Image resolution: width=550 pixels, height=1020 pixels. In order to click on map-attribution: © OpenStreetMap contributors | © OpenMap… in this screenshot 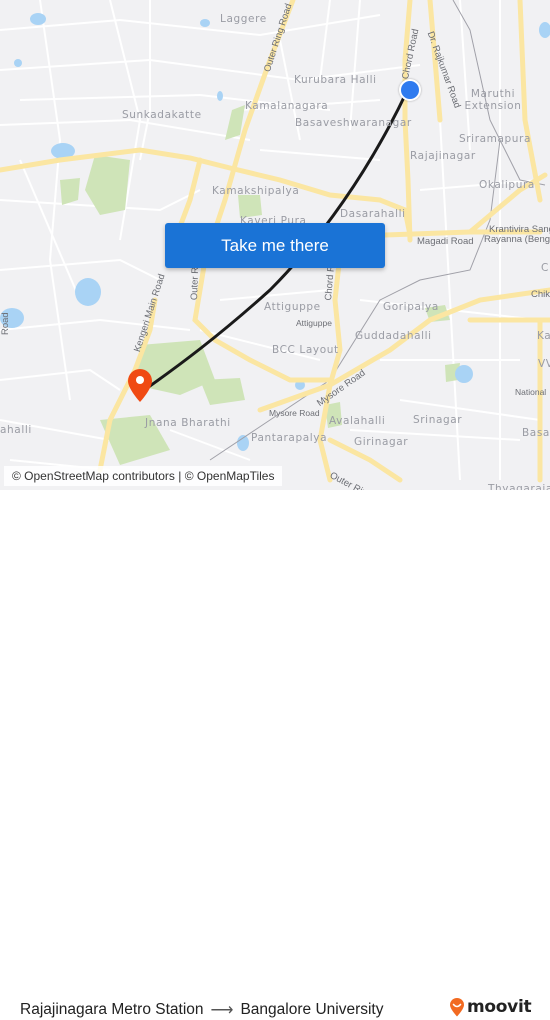, I will do `click(143, 476)`.